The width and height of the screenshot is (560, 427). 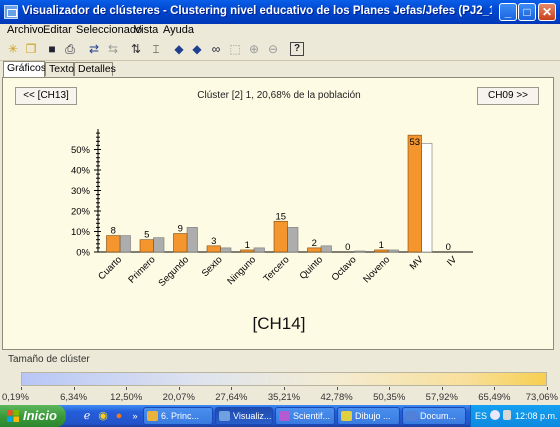 What do you see at coordinates (146, 30) in the screenshot?
I see `menu-vista: Vista` at bounding box center [146, 30].